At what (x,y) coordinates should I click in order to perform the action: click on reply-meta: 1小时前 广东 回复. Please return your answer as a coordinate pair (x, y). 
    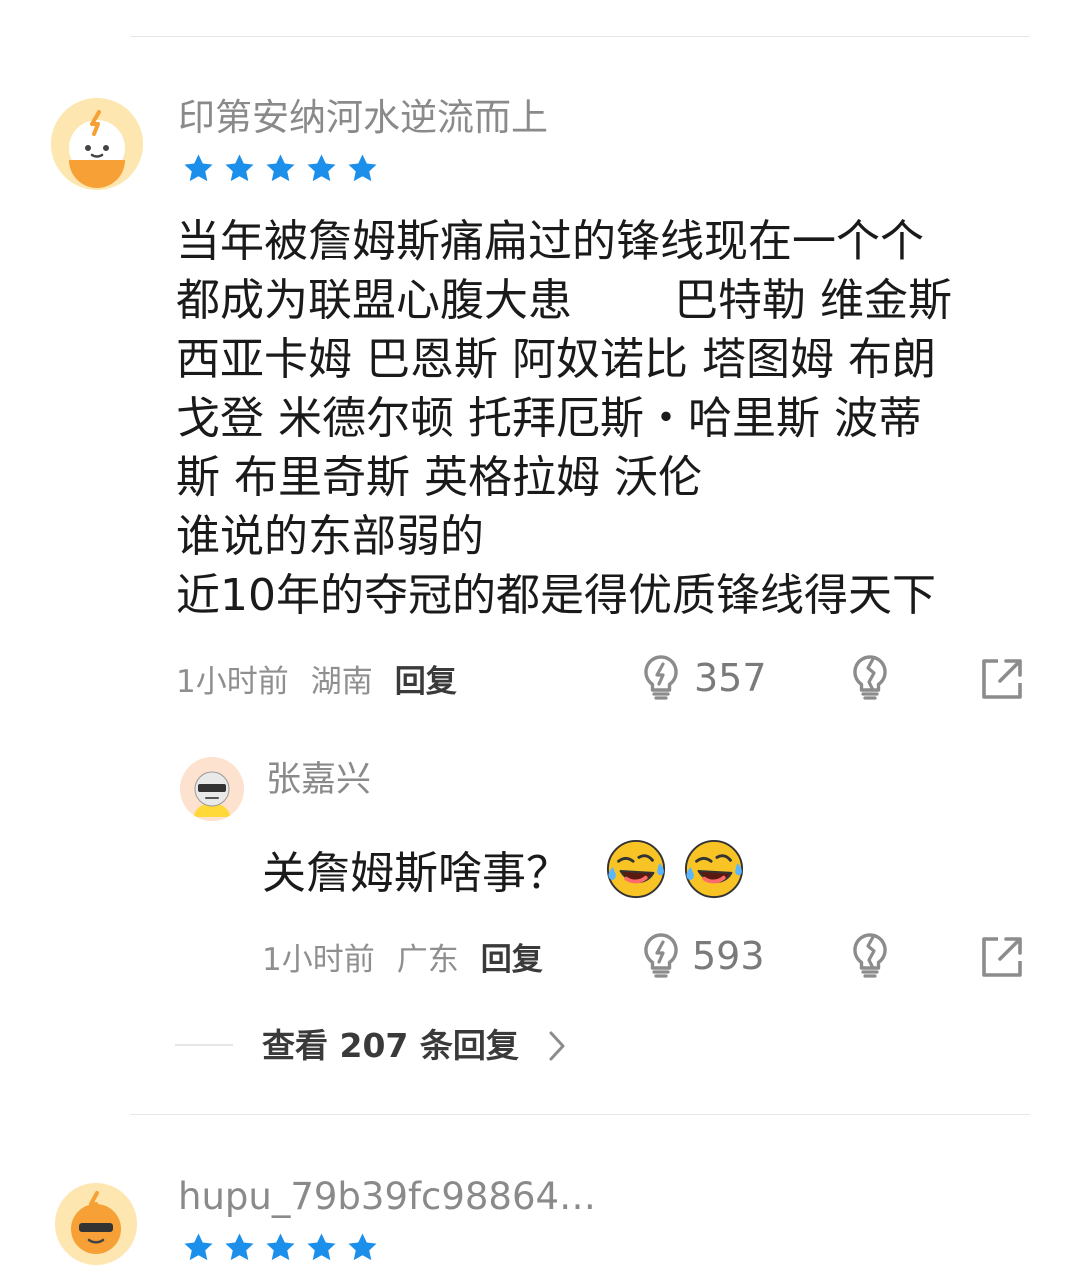
    Looking at the image, I should click on (402, 956).